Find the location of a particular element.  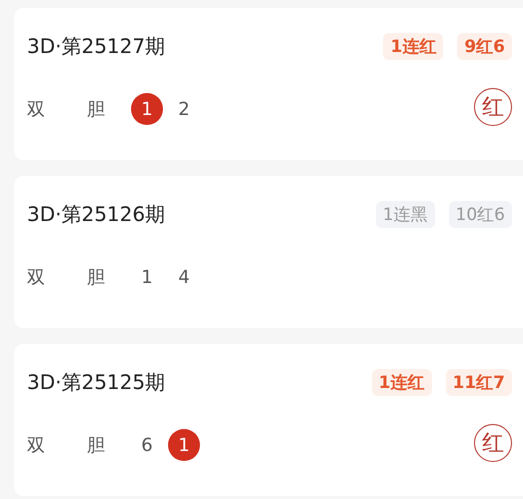

issue-title: 3D·第25126期 is located at coordinates (96, 214).